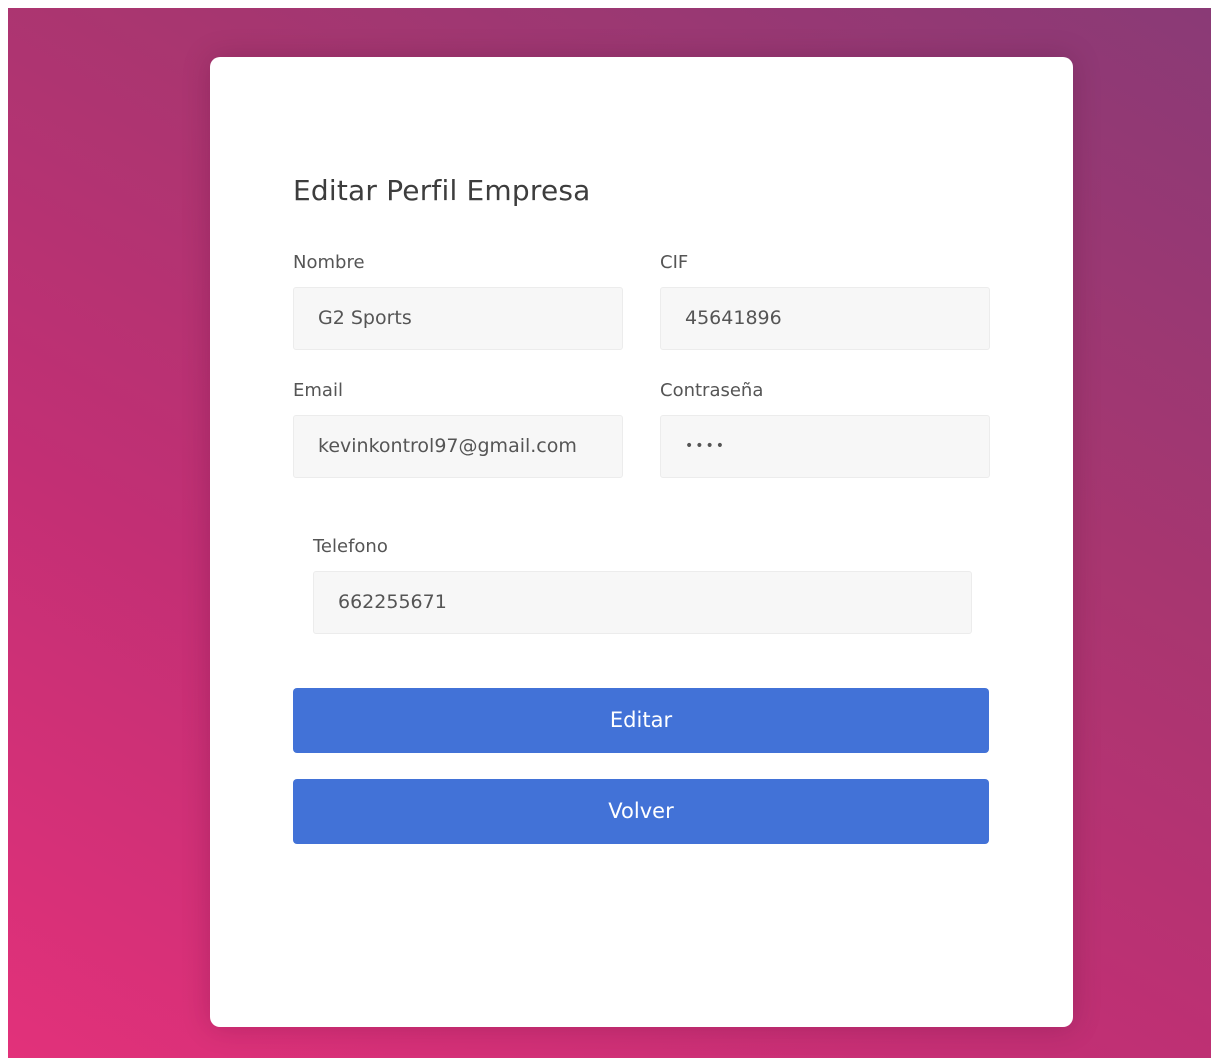  Describe the element at coordinates (329, 262) in the screenshot. I see `nombre-label: Nombre` at that location.